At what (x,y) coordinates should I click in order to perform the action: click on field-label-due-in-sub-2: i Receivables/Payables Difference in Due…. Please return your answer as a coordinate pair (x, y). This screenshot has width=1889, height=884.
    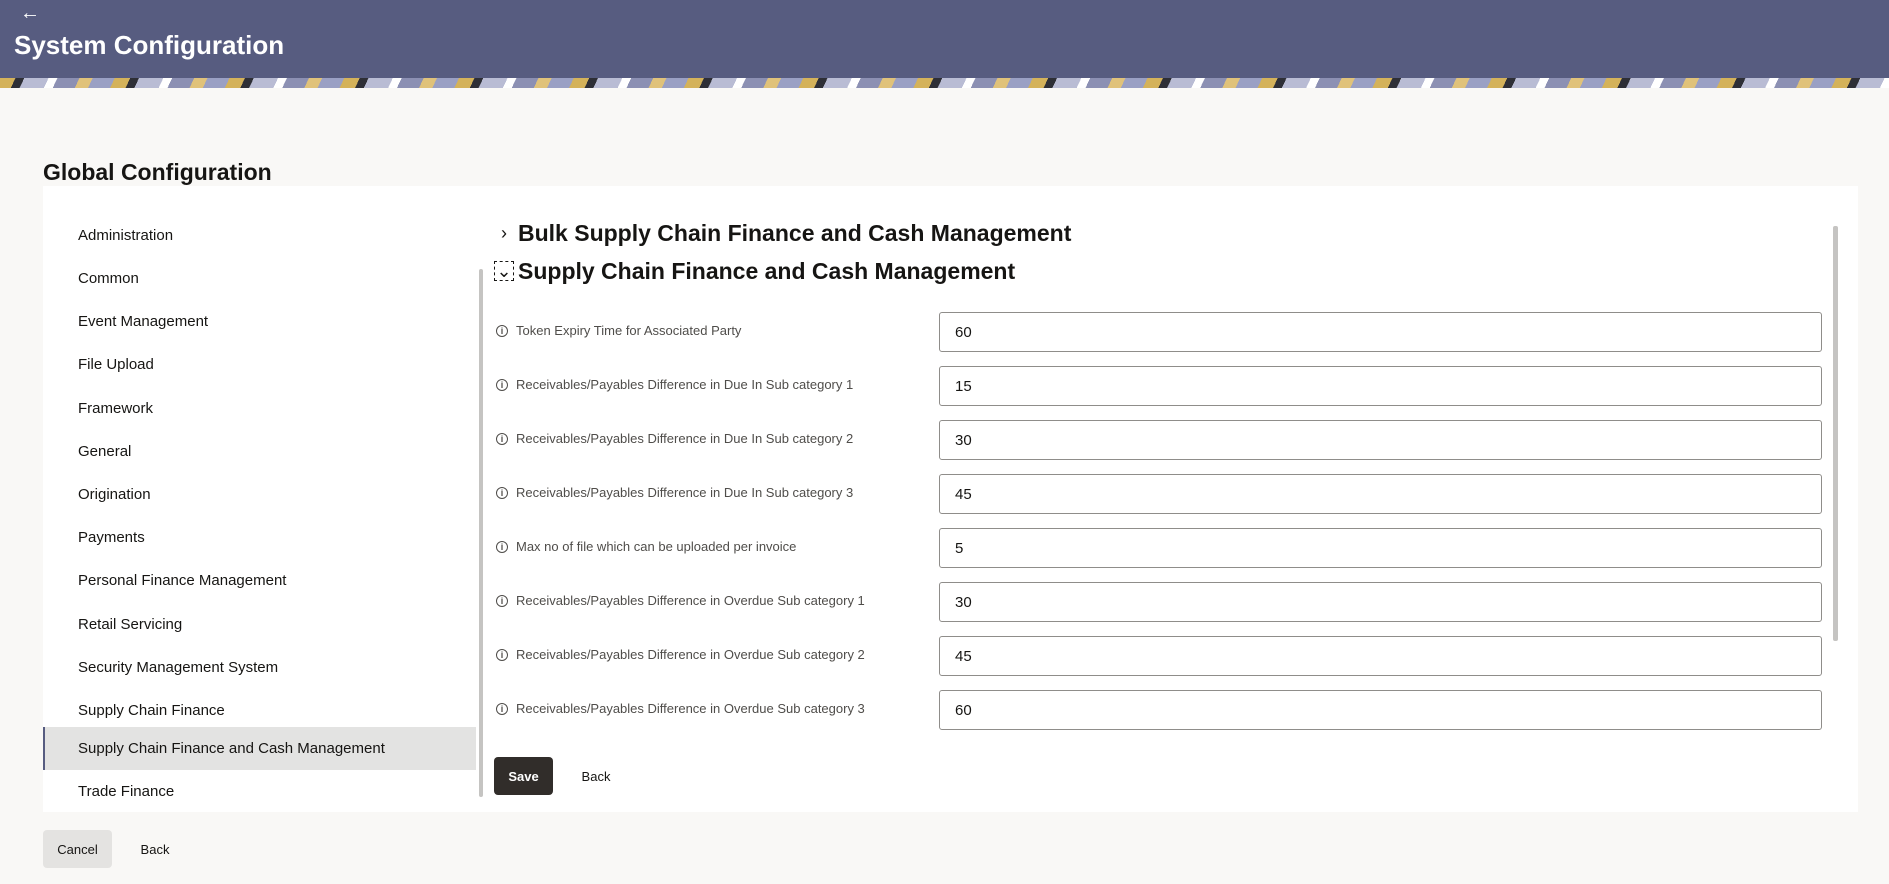
    Looking at the image, I should click on (674, 438).